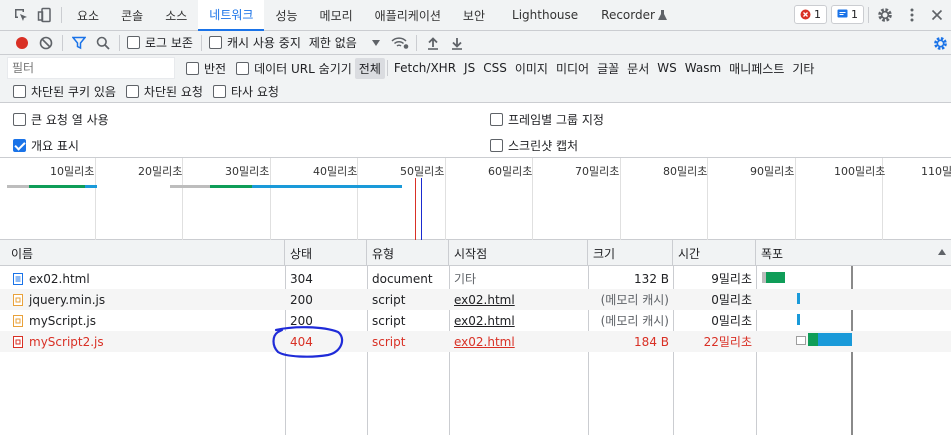 Image resolution: width=951 pixels, height=435 pixels. Describe the element at coordinates (534, 145) in the screenshot. I see `capture-screenshots-checkbox: 스크린샷 캡처` at that location.